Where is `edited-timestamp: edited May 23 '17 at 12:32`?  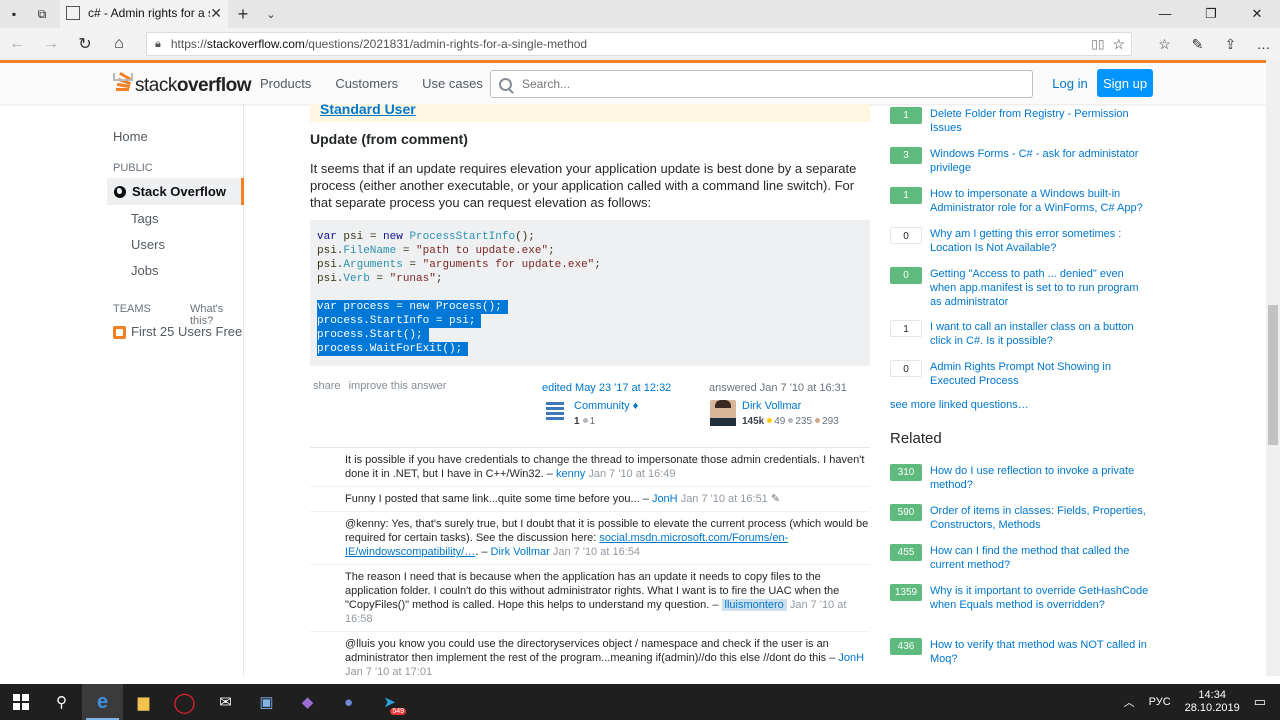 edited-timestamp: edited May 23 '17 at 12:32 is located at coordinates (606, 388).